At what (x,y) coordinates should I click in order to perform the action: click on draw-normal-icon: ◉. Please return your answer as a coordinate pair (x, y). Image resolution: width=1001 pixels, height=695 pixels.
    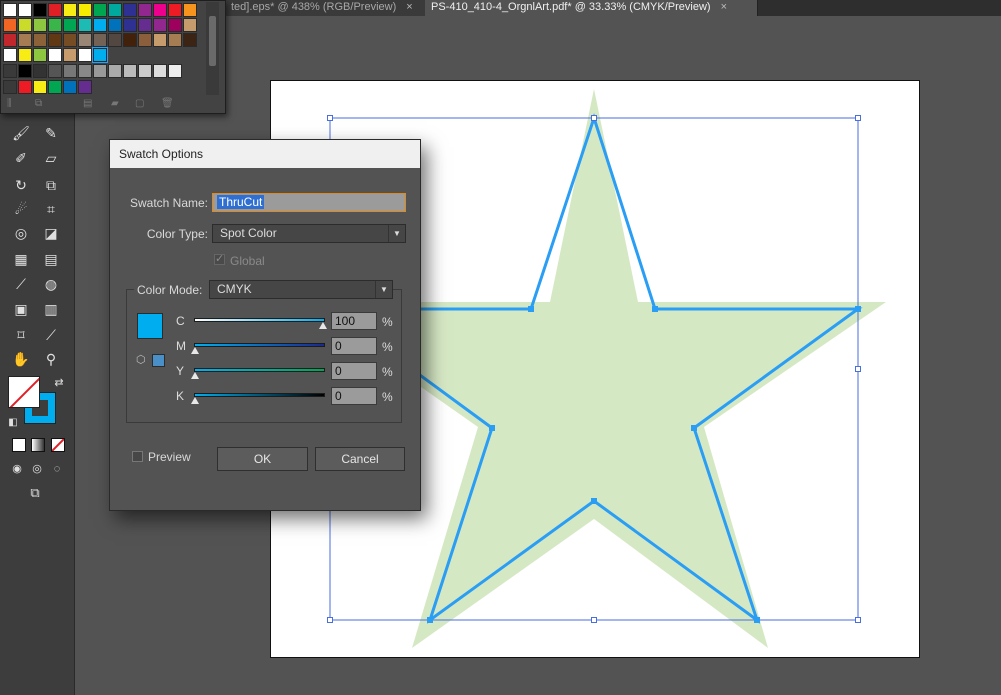
    Looking at the image, I should click on (17, 469).